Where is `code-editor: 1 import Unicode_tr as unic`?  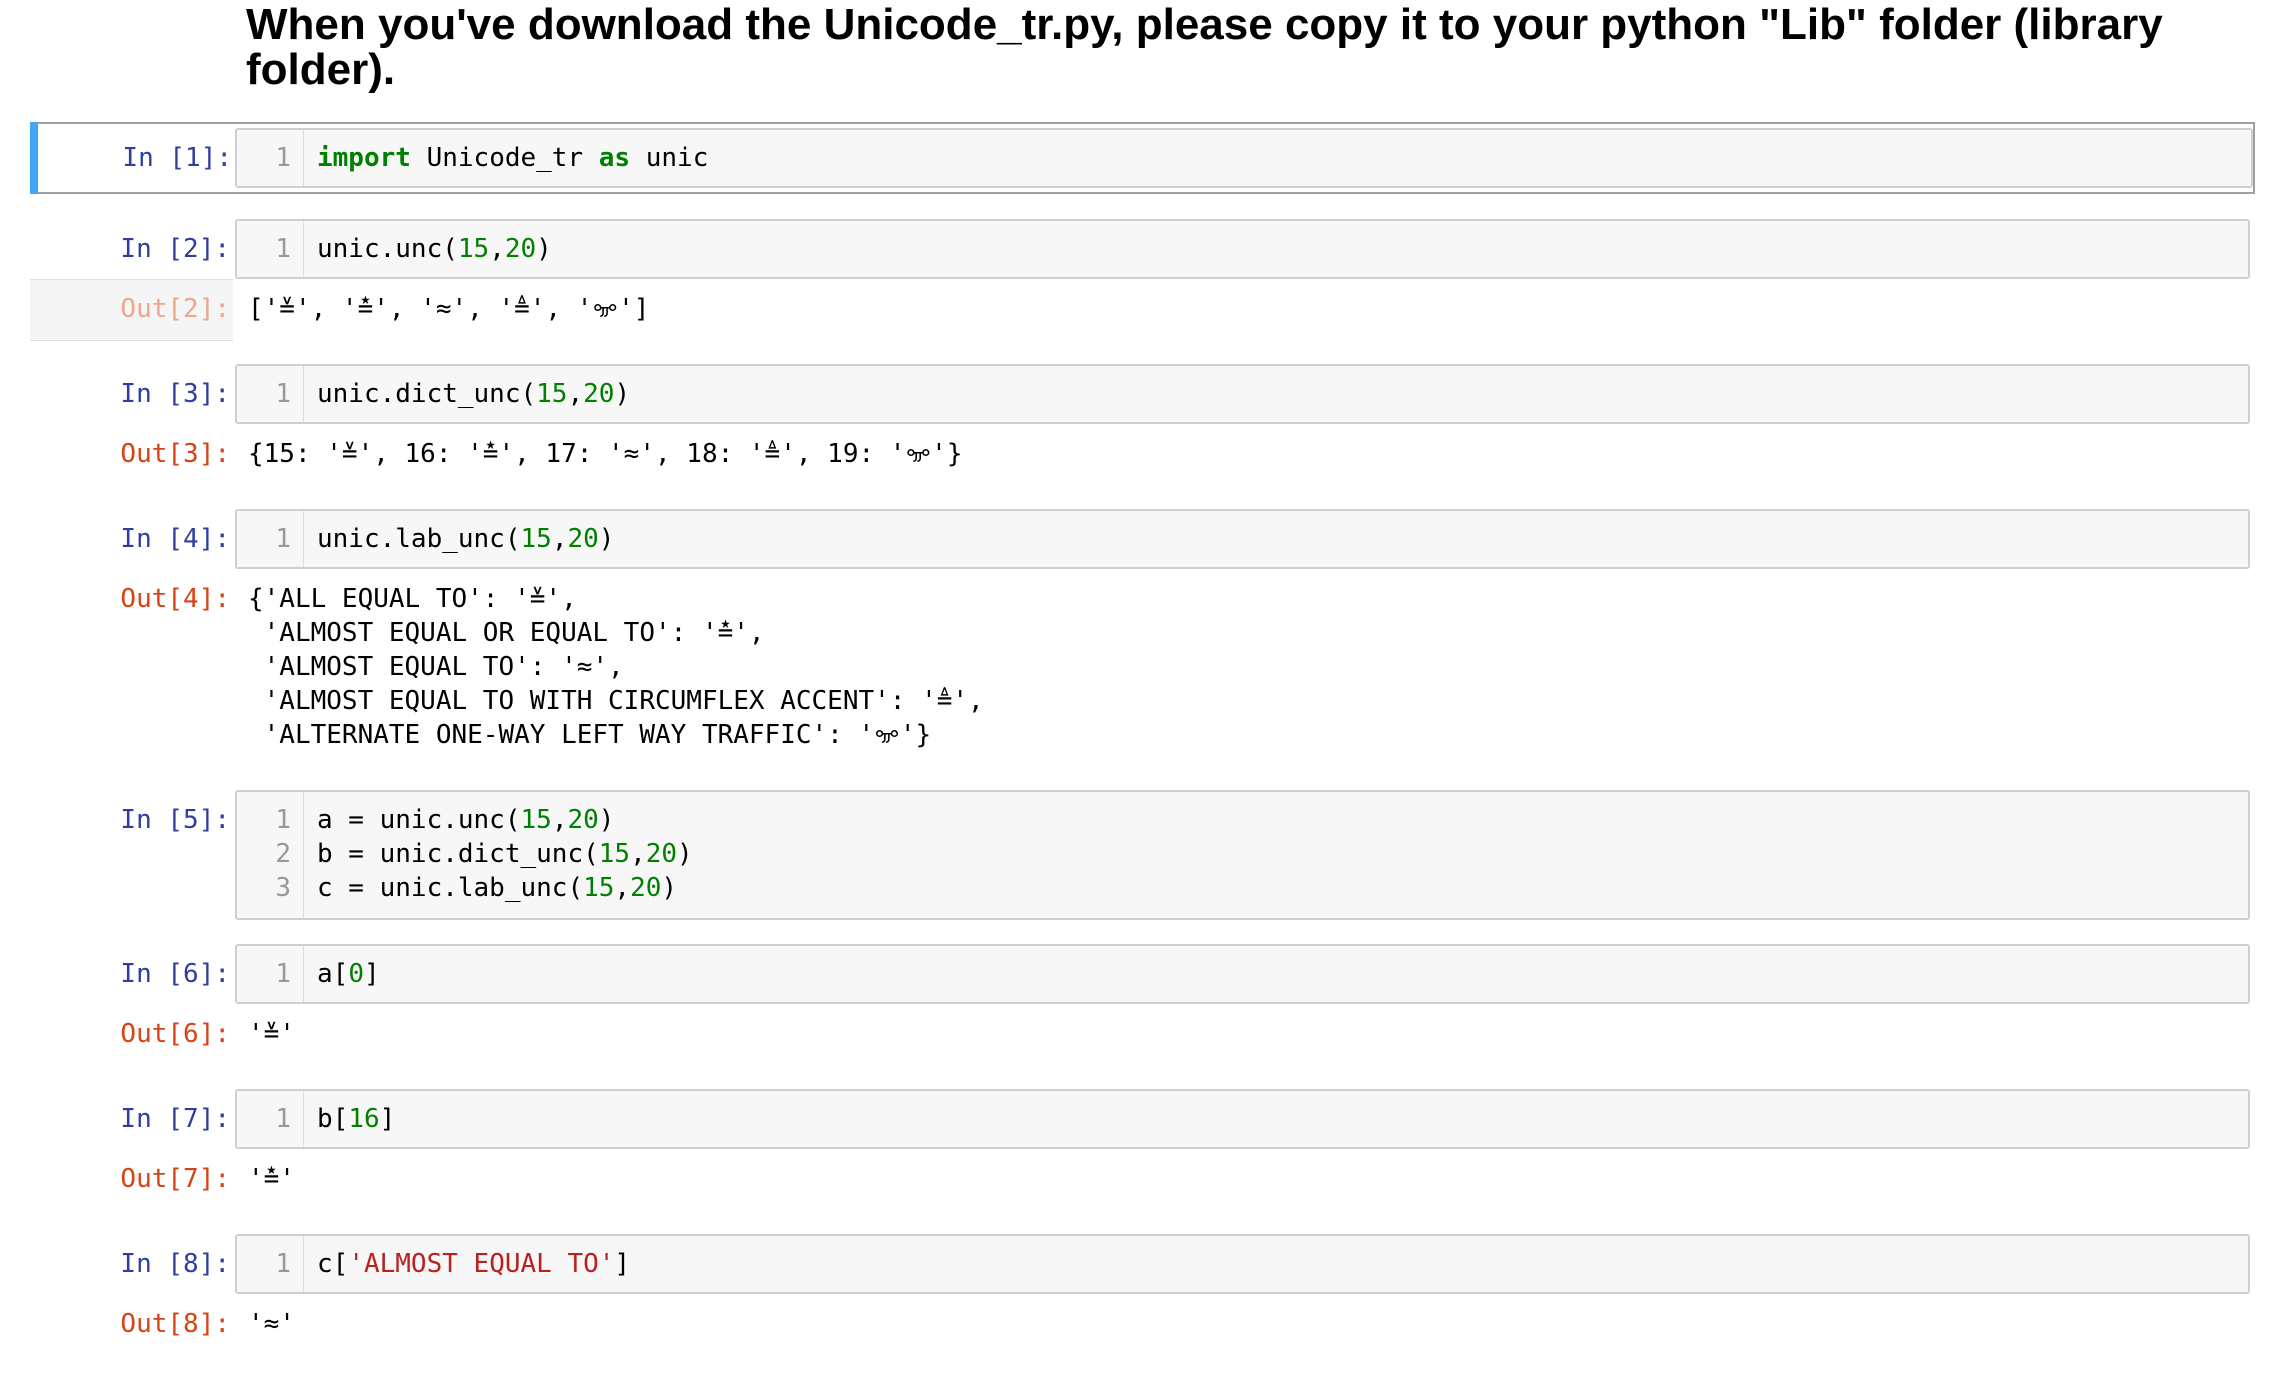 code-editor: 1 import Unicode_tr as unic is located at coordinates (1244, 158).